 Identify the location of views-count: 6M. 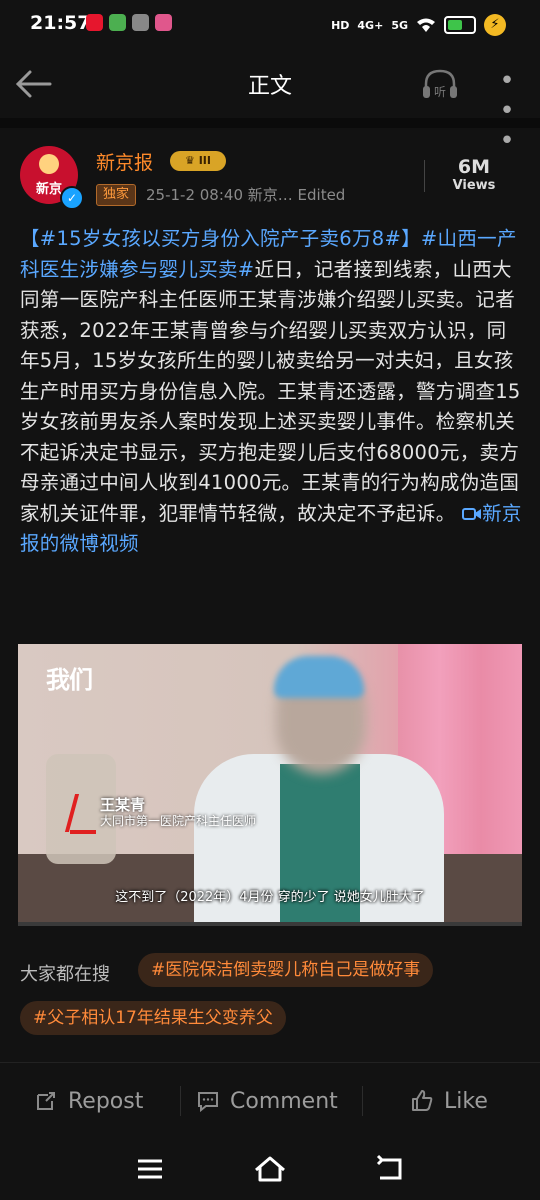
(474, 167).